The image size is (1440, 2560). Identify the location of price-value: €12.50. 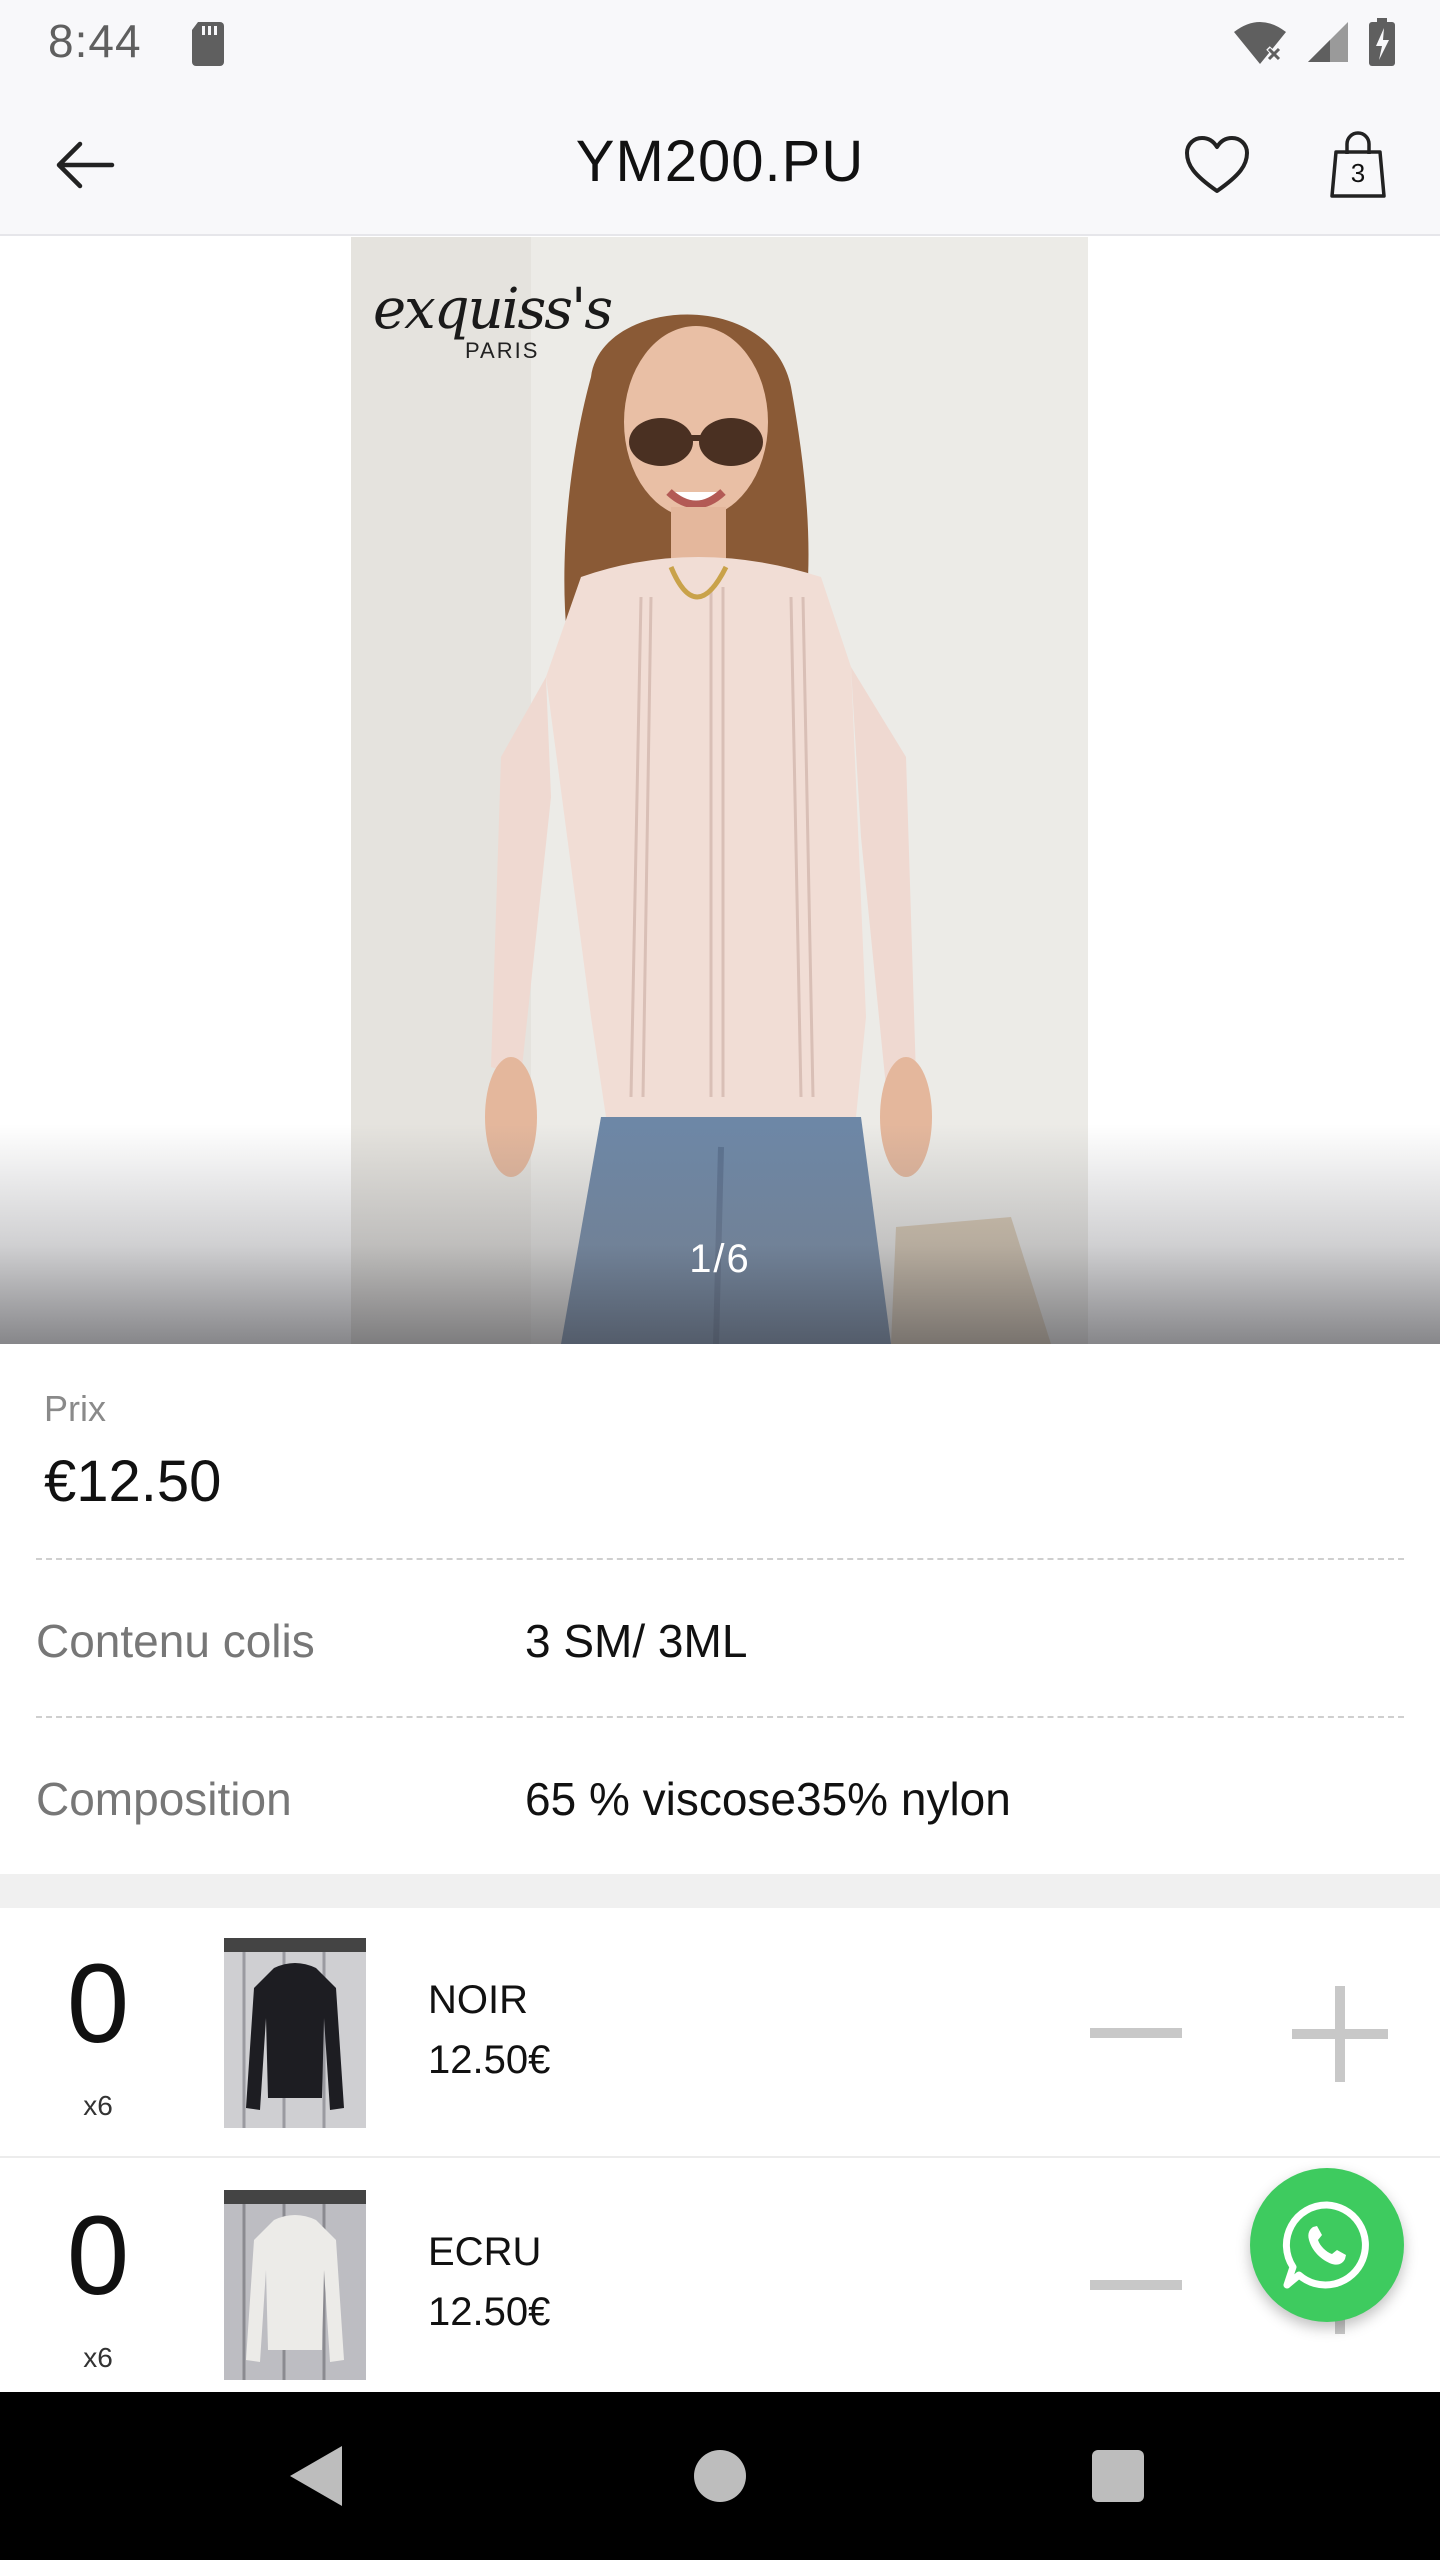
(133, 1481).